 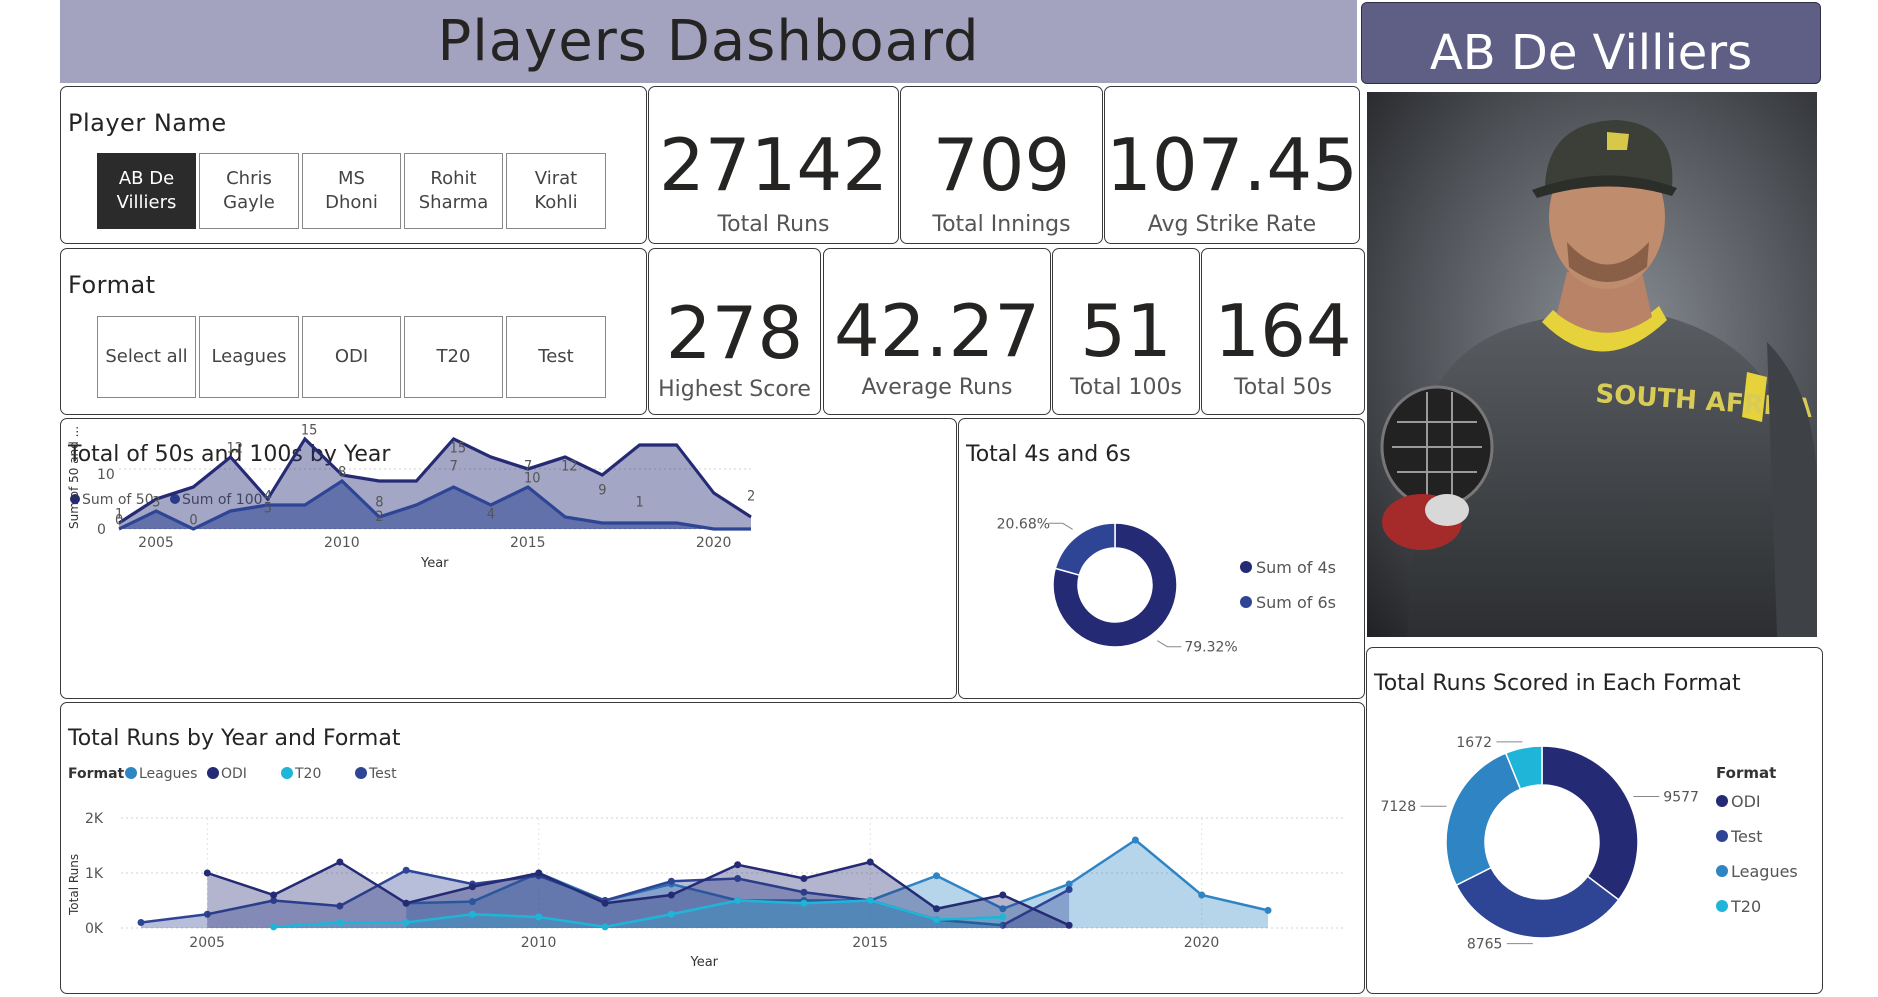 I want to click on x-tick-label: 2010, so click(x=539, y=943).